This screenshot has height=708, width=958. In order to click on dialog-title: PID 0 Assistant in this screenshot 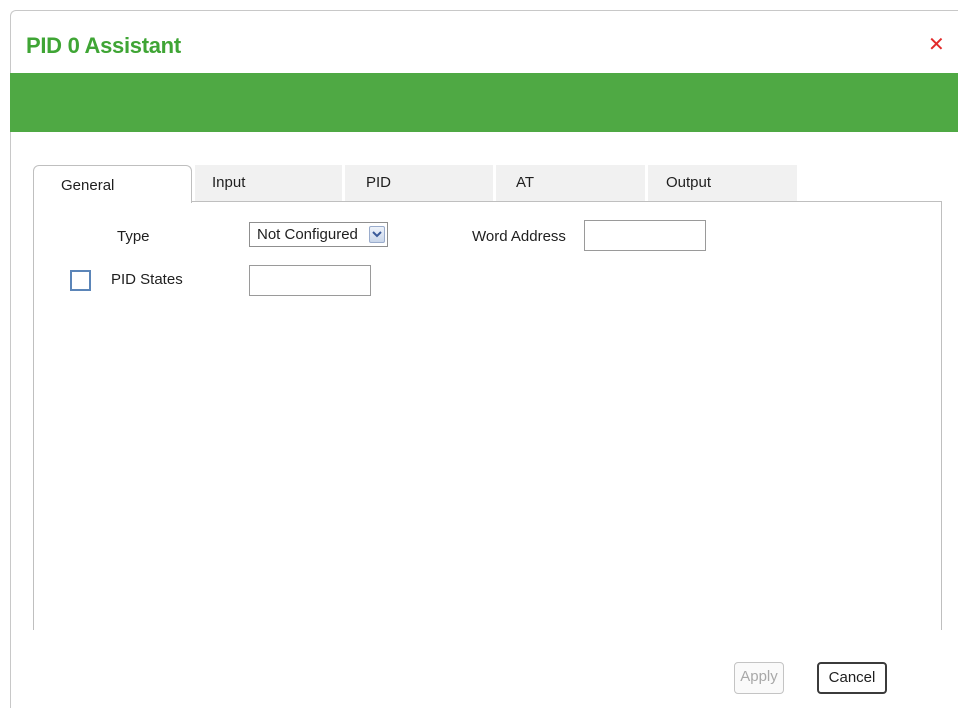, I will do `click(103, 45)`.